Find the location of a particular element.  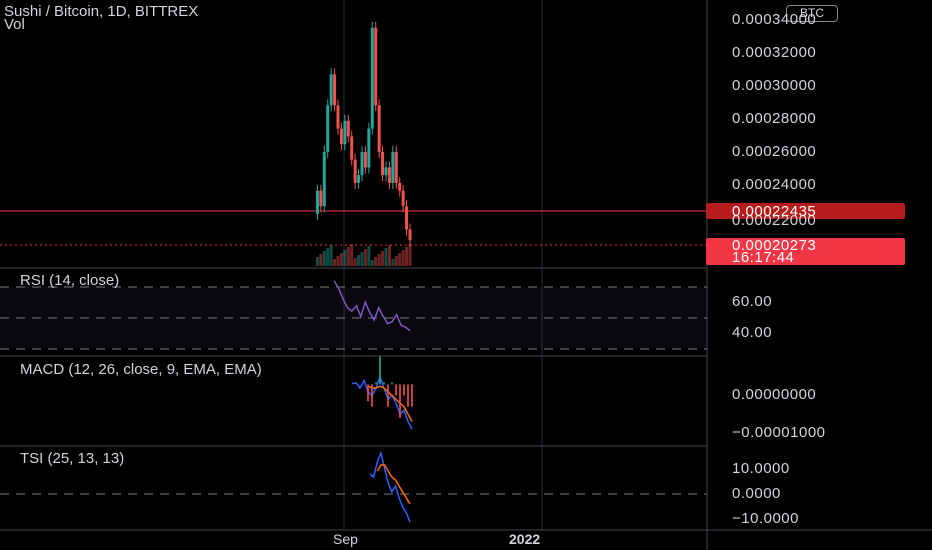

rsi-tick: 40.00 is located at coordinates (752, 332).